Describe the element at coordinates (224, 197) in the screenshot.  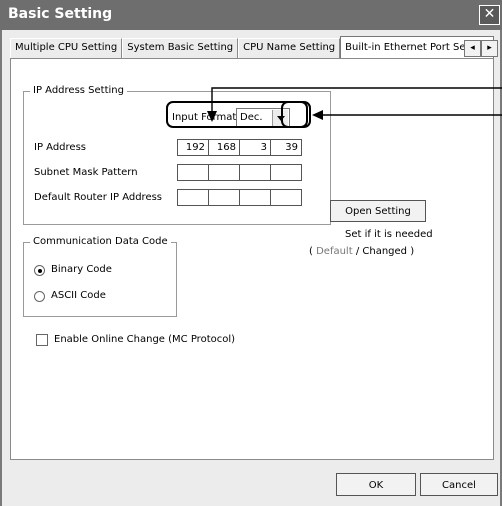
I see `router-octet-2-field` at that location.